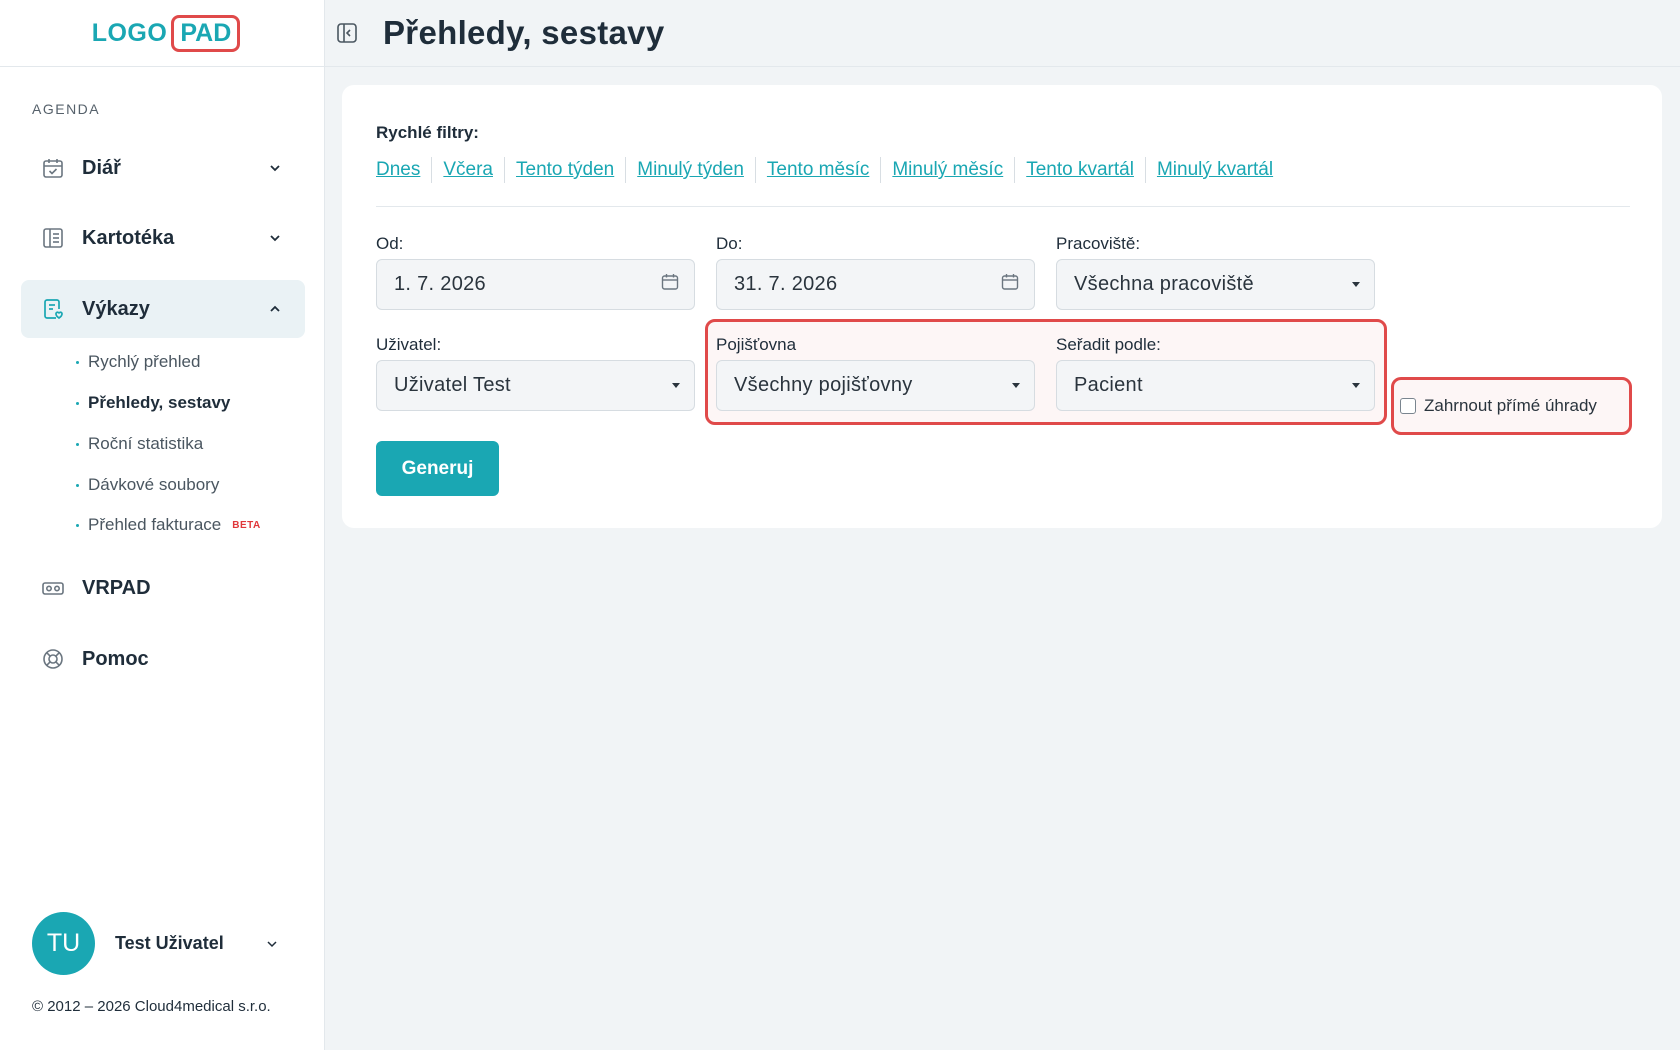 The height and width of the screenshot is (1050, 1680). I want to click on copyright: © 2012 – 2026 Cloud4medical s.r.o., so click(151, 1006).